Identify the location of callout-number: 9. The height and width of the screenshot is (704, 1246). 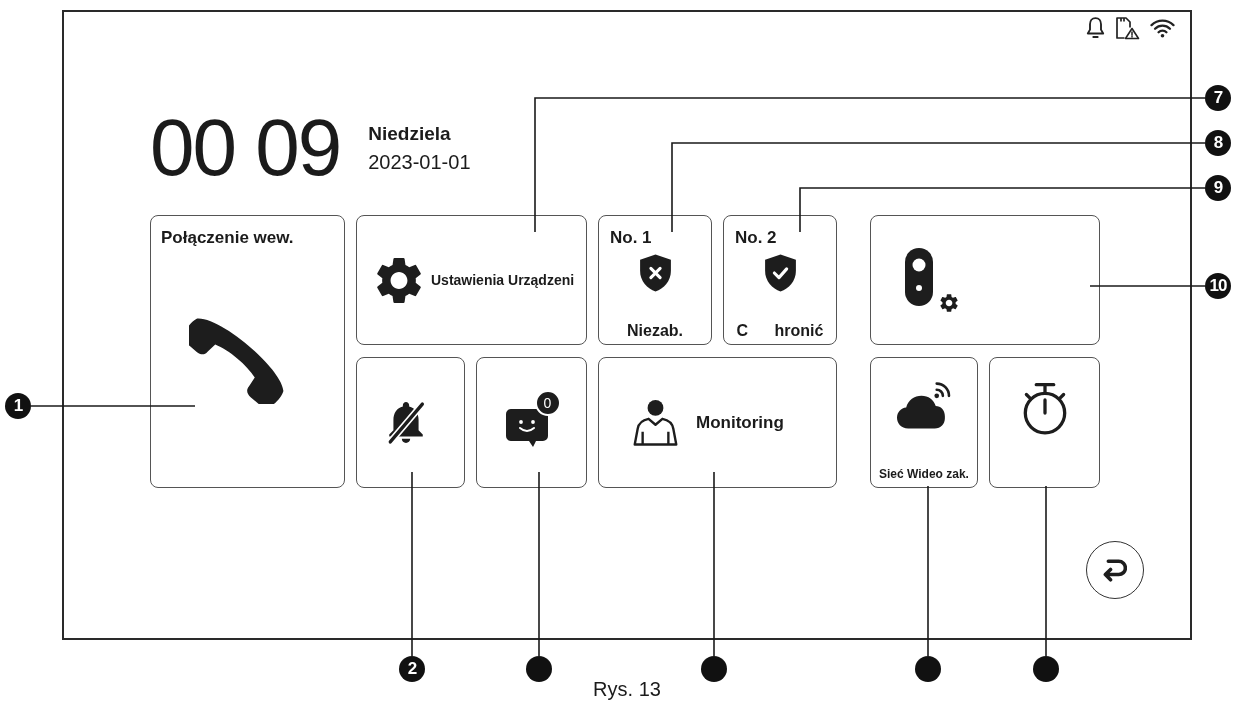
(1218, 188).